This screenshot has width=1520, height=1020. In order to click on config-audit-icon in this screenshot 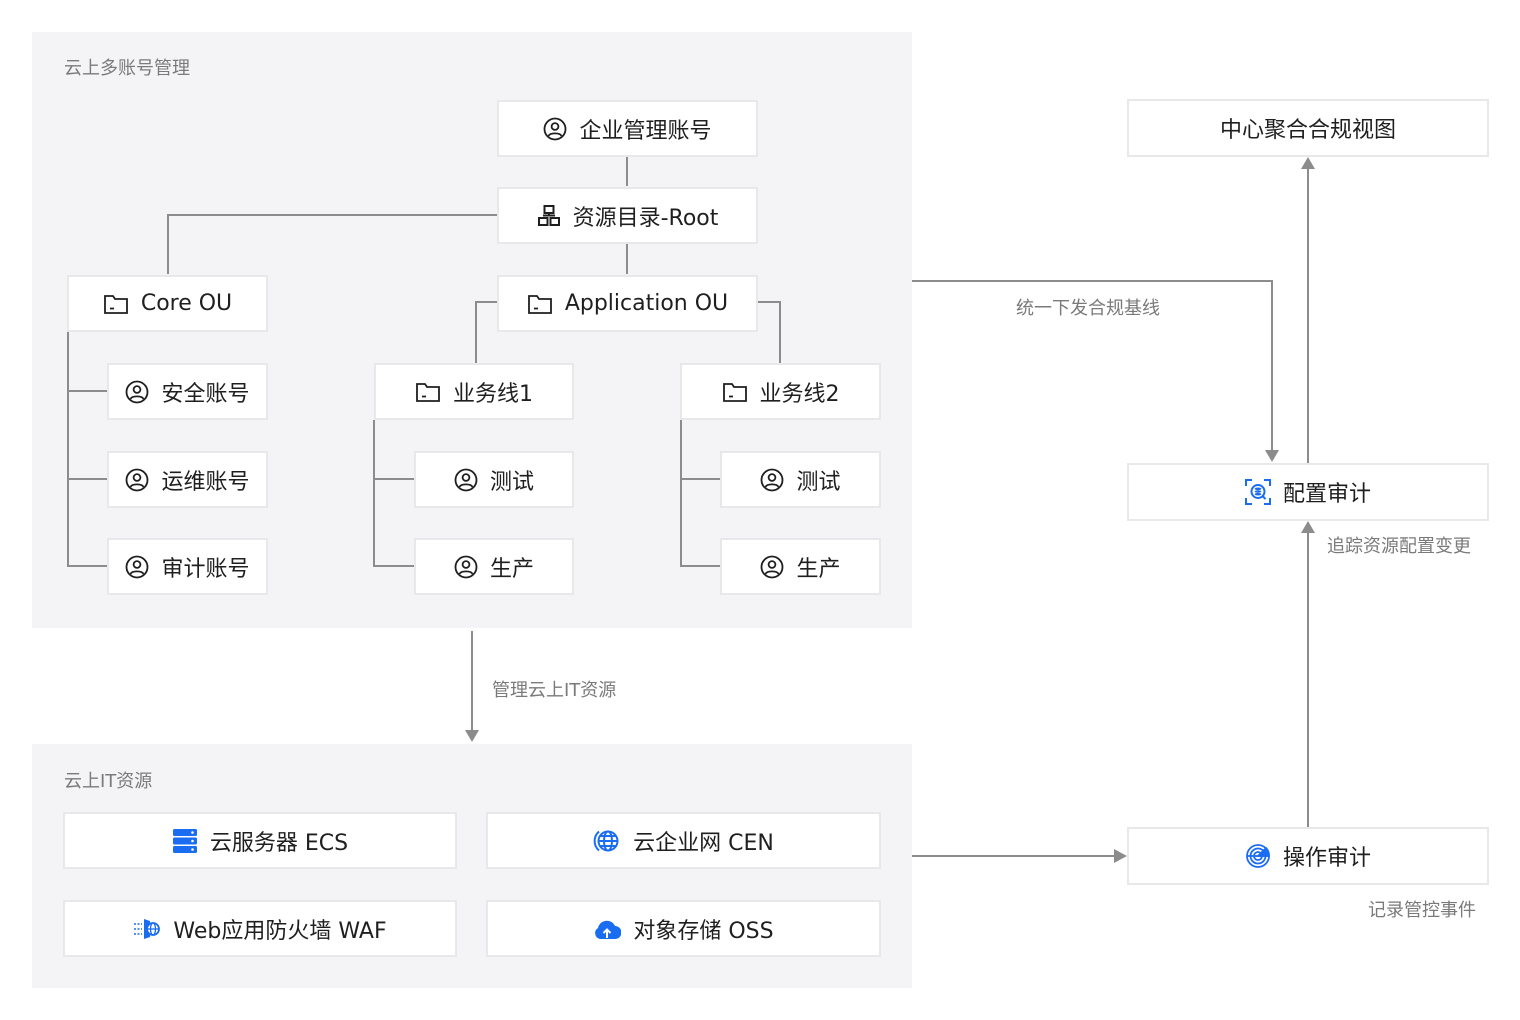, I will do `click(1257, 492)`.